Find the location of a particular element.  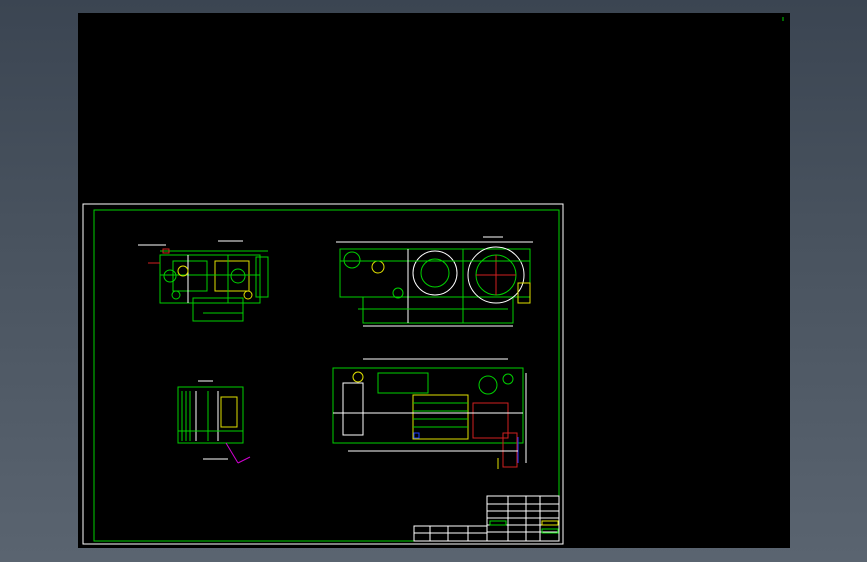

title-block is located at coordinates (486, 518).